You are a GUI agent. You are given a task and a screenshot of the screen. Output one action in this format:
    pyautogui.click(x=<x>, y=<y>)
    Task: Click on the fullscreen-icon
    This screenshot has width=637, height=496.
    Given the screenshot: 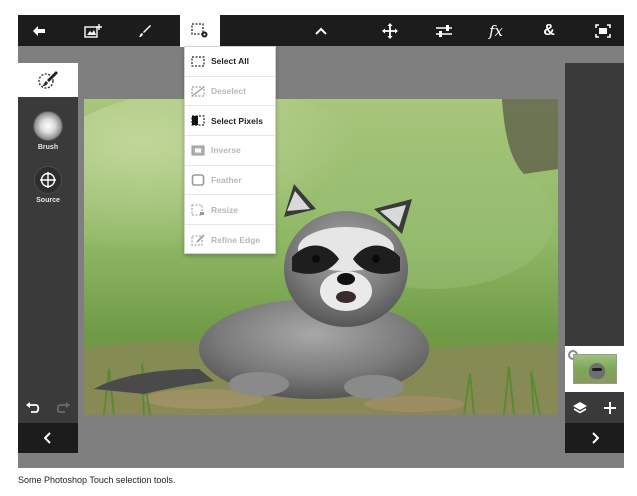 What is the action you would take?
    pyautogui.click(x=603, y=30)
    